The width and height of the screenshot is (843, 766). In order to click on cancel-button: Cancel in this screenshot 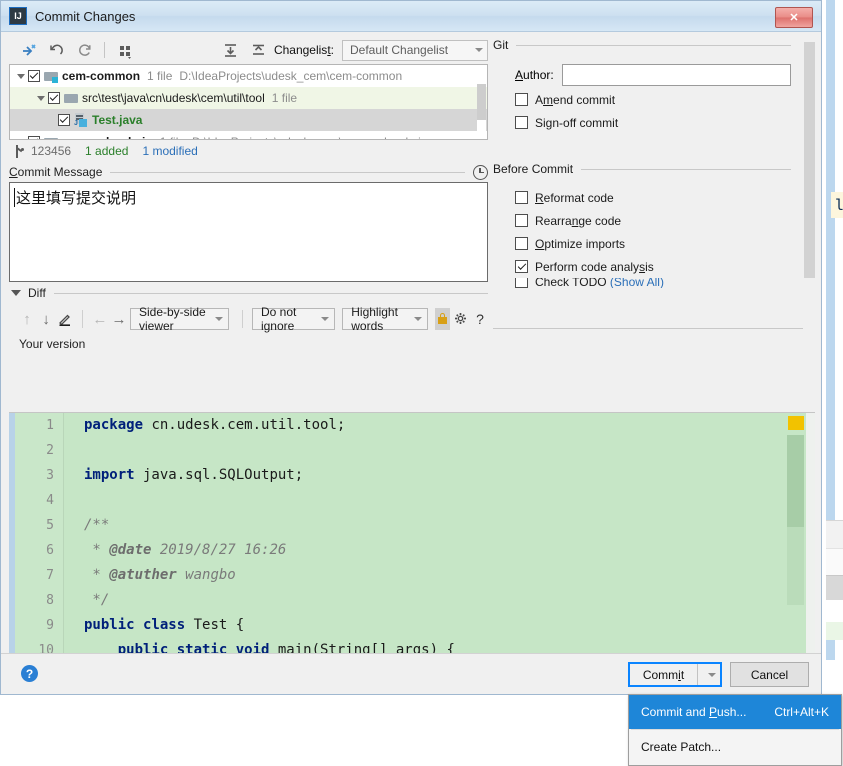, I will do `click(769, 674)`.